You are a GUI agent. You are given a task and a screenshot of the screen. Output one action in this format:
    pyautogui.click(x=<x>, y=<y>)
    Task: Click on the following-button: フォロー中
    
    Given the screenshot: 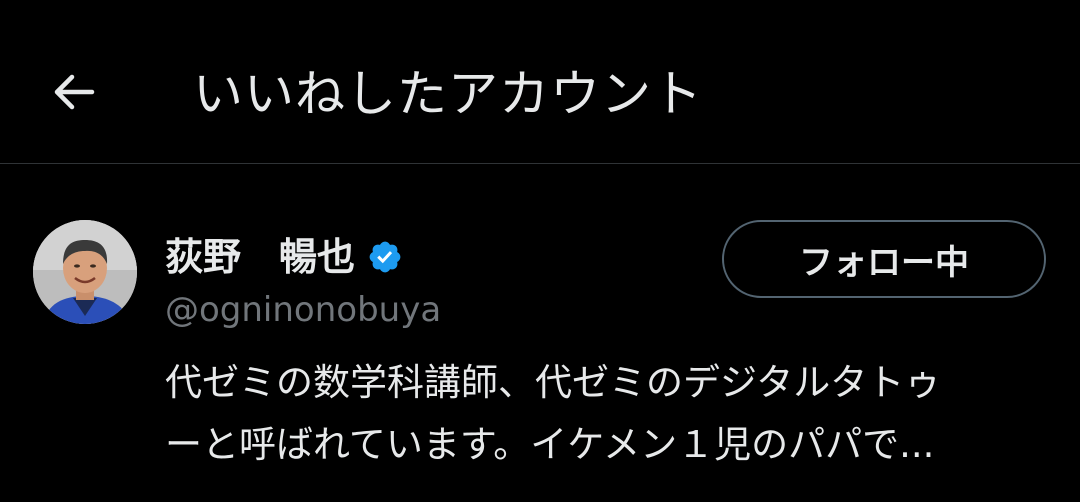 What is the action you would take?
    pyautogui.click(x=884, y=259)
    